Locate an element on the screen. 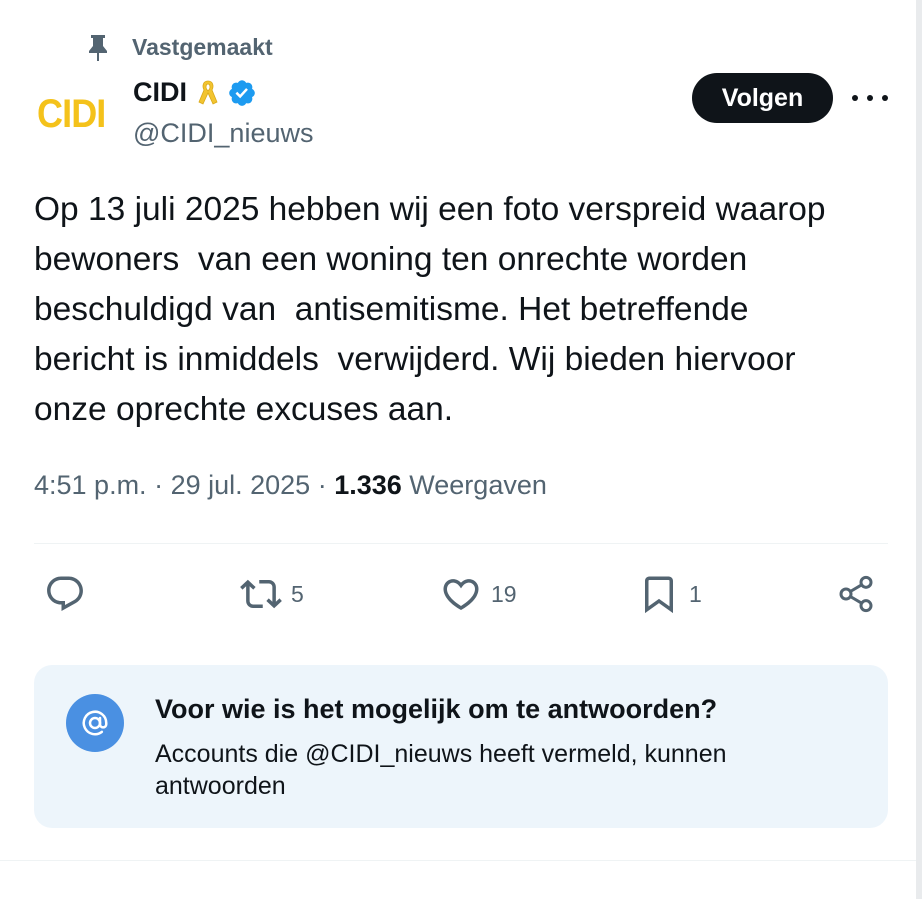 The height and width of the screenshot is (899, 922). avatar: CIDI is located at coordinates (76, 114).